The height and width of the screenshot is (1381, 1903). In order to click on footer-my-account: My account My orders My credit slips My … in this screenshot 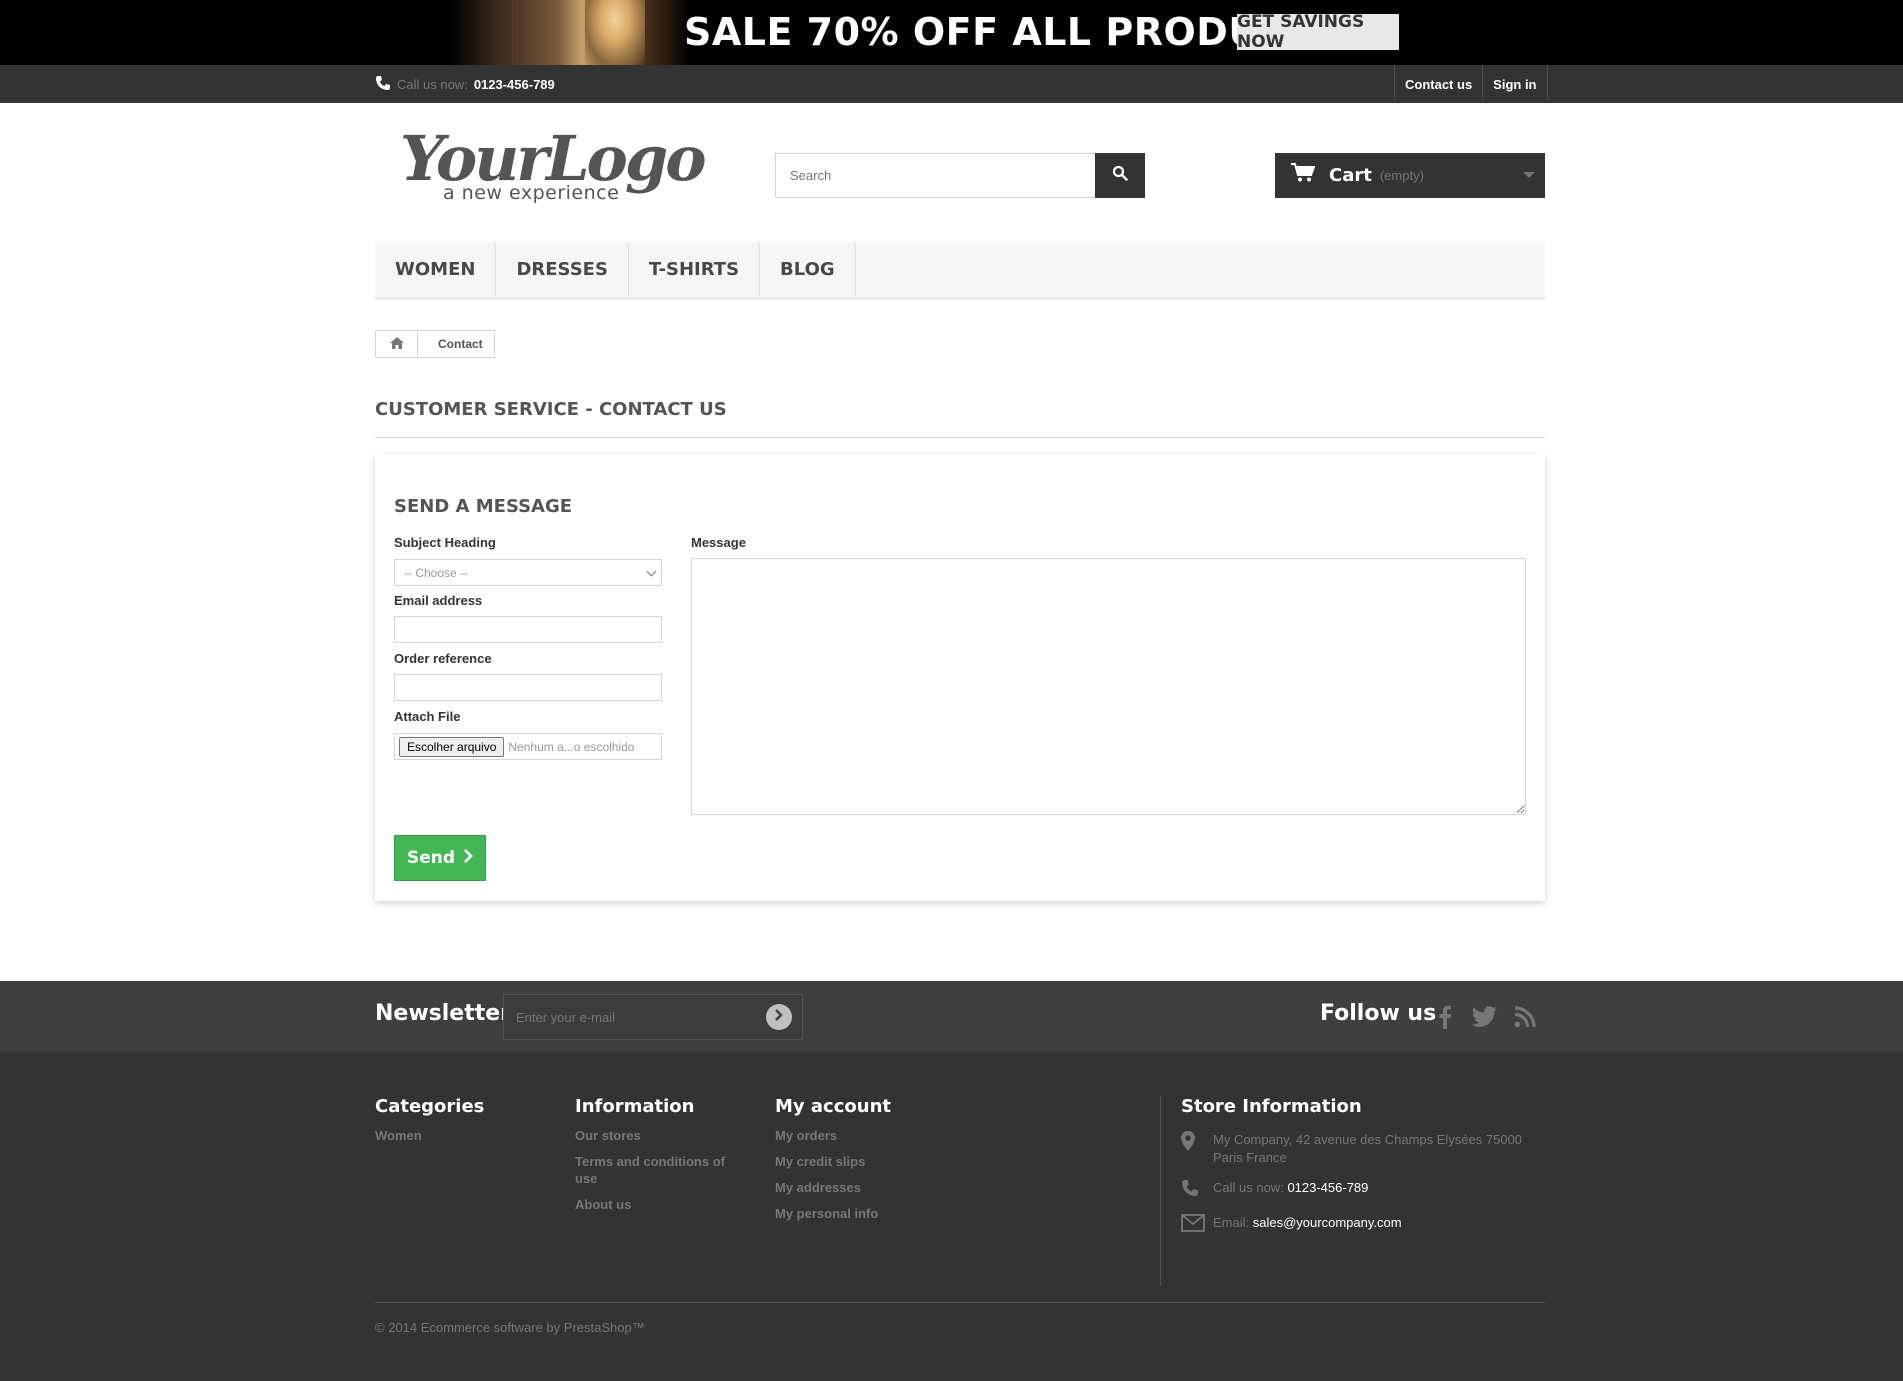, I will do `click(833, 1163)`.